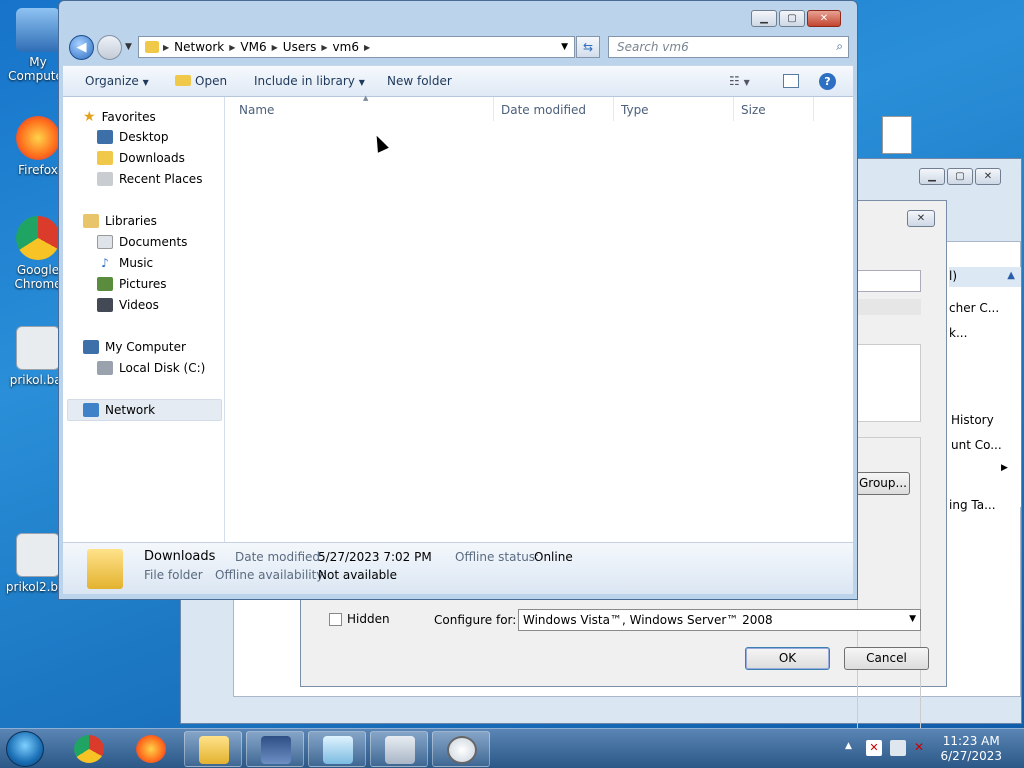 The width and height of the screenshot is (1024, 768). Describe the element at coordinates (105, 179) in the screenshot. I see `recent-places-icon` at that location.